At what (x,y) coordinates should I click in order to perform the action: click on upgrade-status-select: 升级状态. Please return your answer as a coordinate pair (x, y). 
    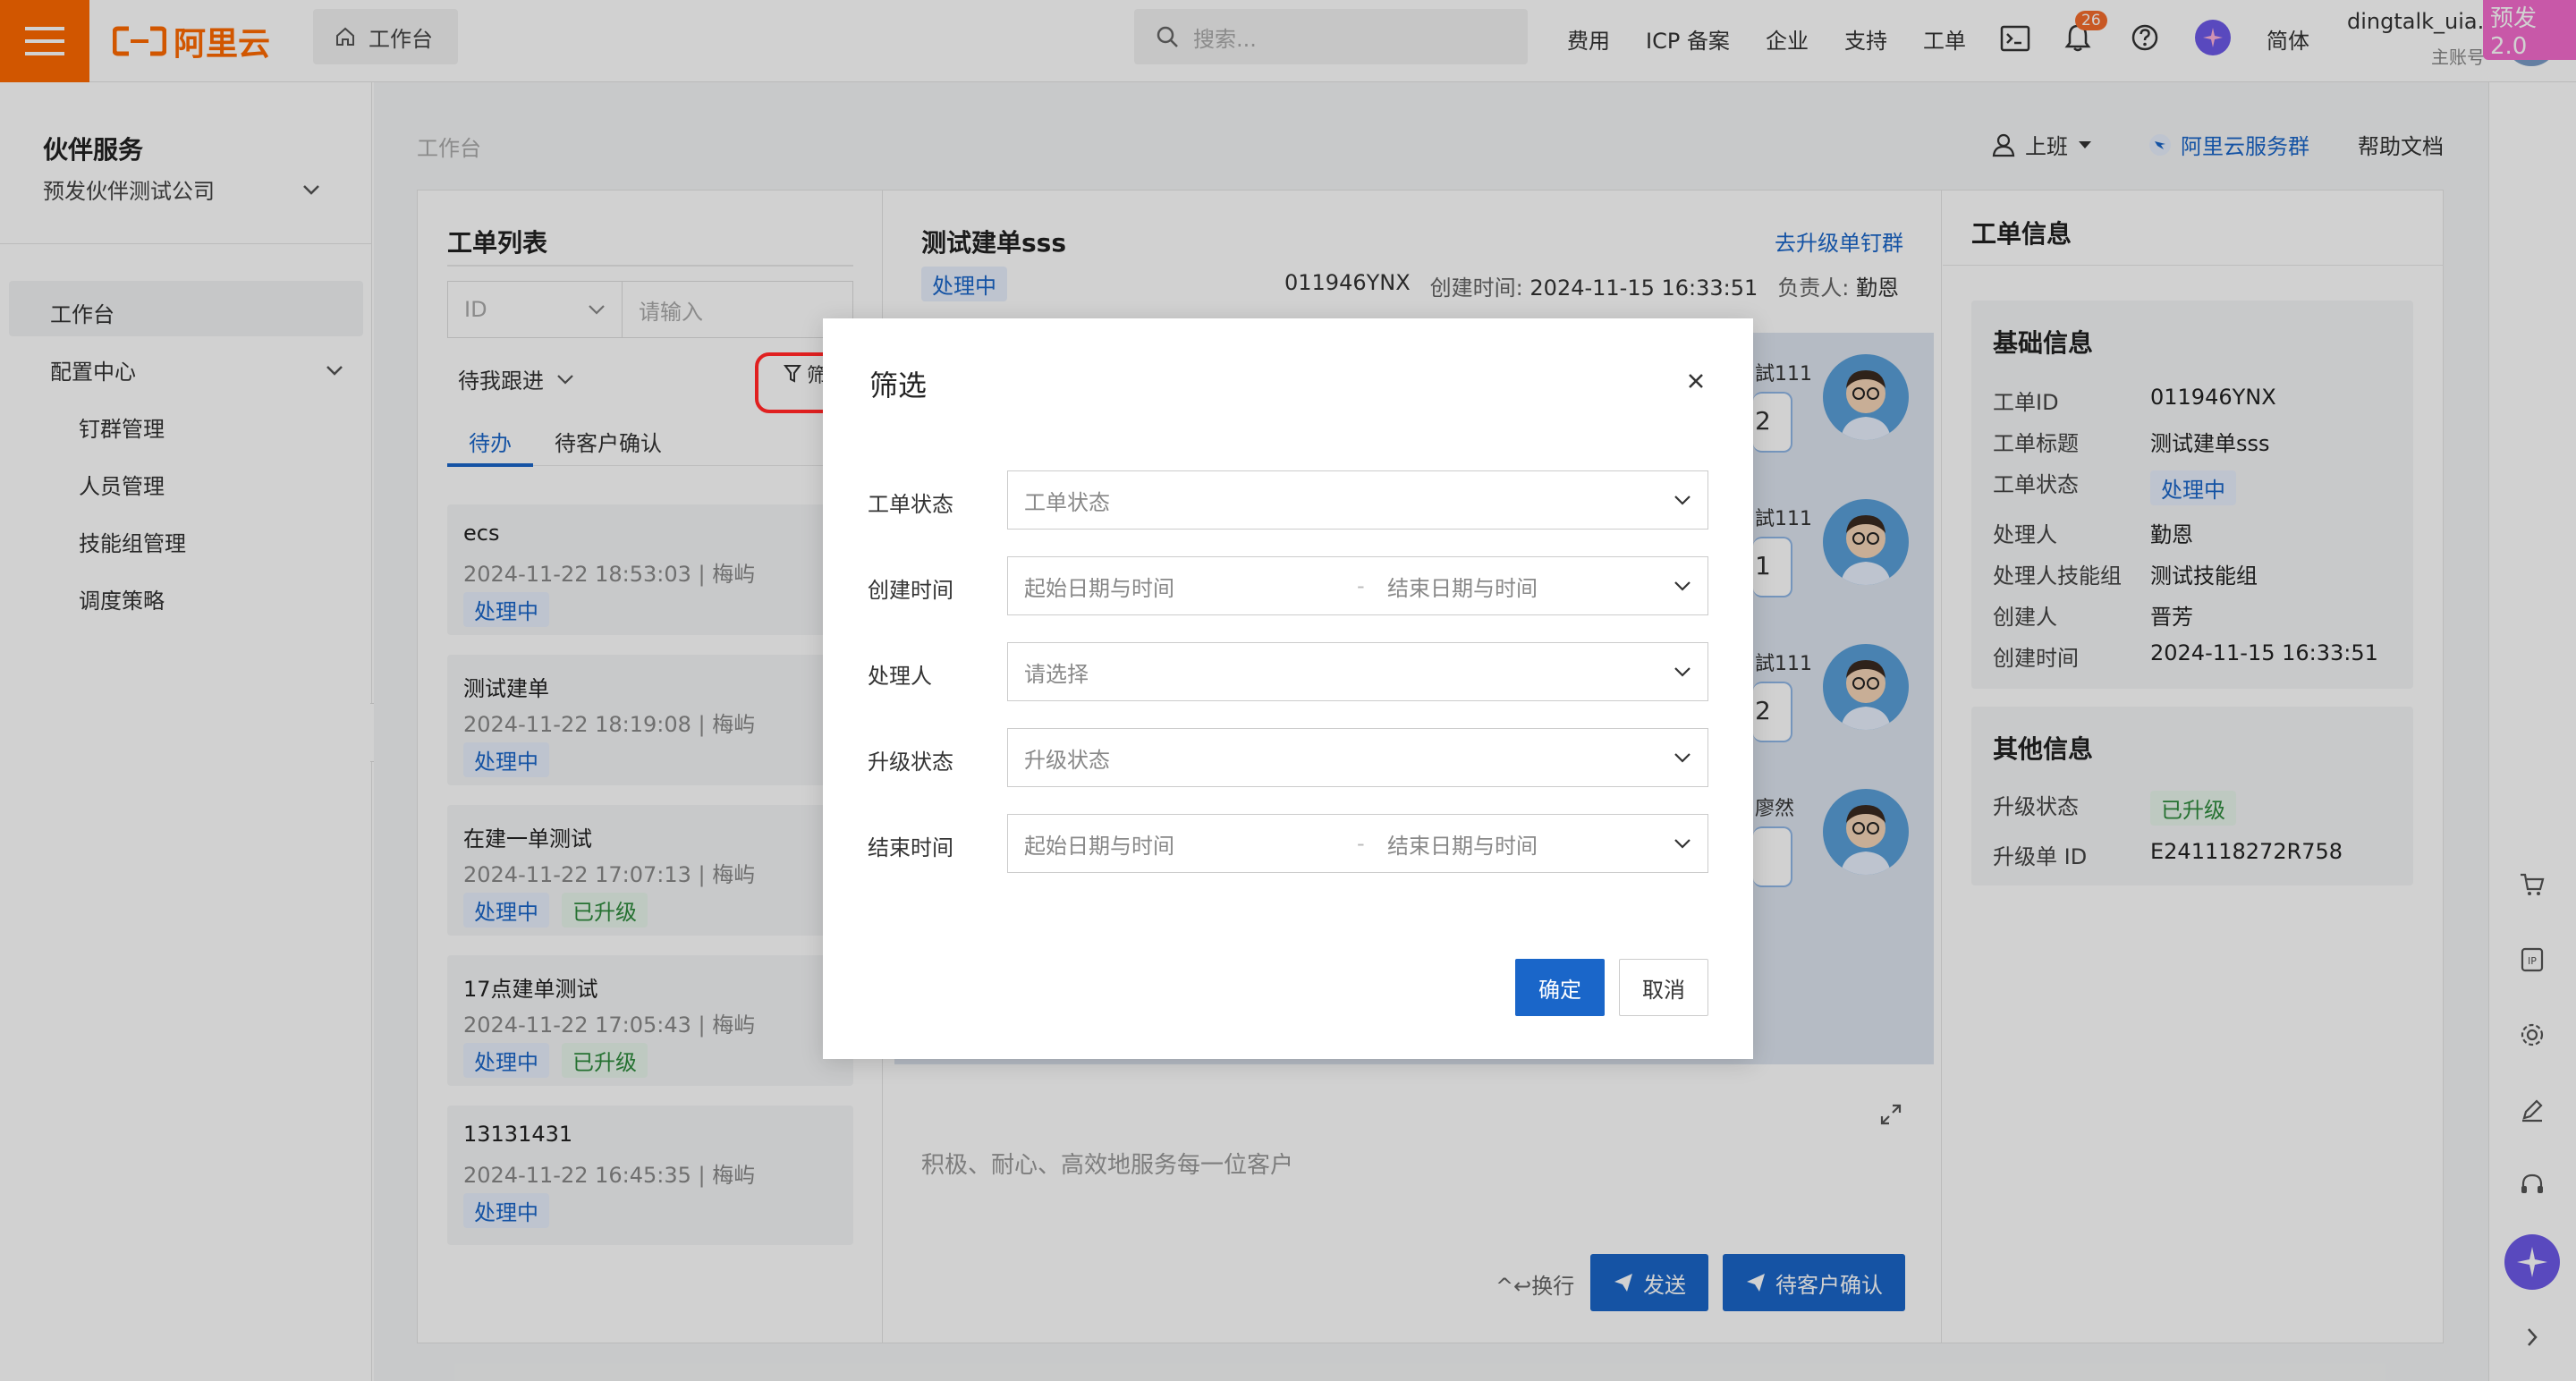
    Looking at the image, I should click on (1357, 757).